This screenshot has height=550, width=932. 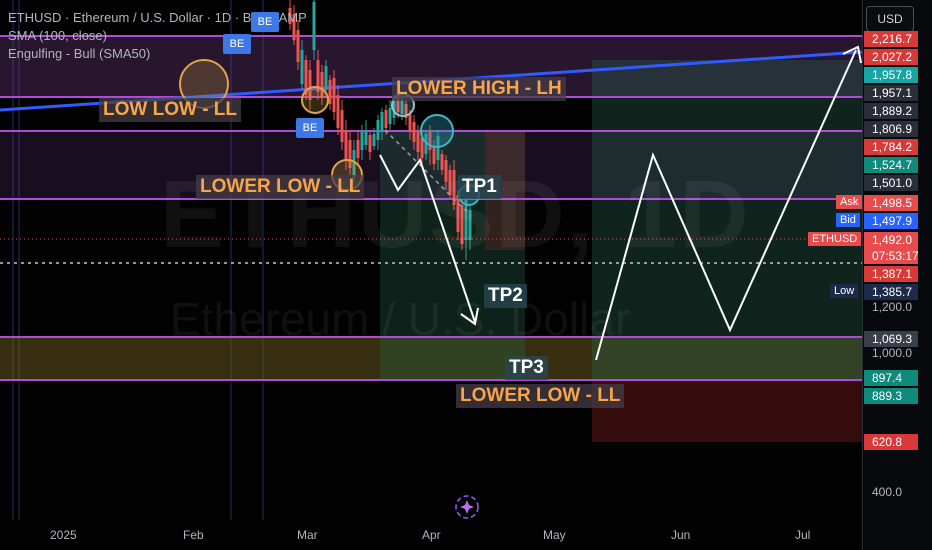 I want to click on watermark-name: Ethereum / U.S. Dollar, so click(x=400, y=319).